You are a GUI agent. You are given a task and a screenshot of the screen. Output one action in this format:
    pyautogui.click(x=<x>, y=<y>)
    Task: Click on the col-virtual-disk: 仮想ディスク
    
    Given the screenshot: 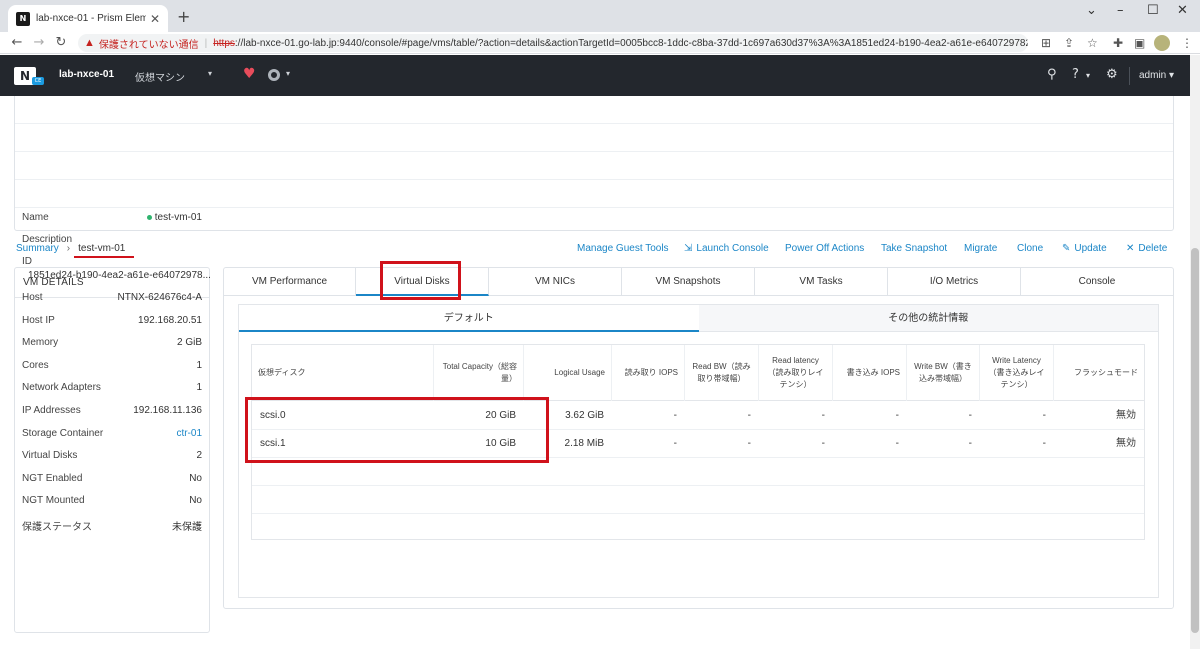 What is the action you would take?
    pyautogui.click(x=343, y=373)
    